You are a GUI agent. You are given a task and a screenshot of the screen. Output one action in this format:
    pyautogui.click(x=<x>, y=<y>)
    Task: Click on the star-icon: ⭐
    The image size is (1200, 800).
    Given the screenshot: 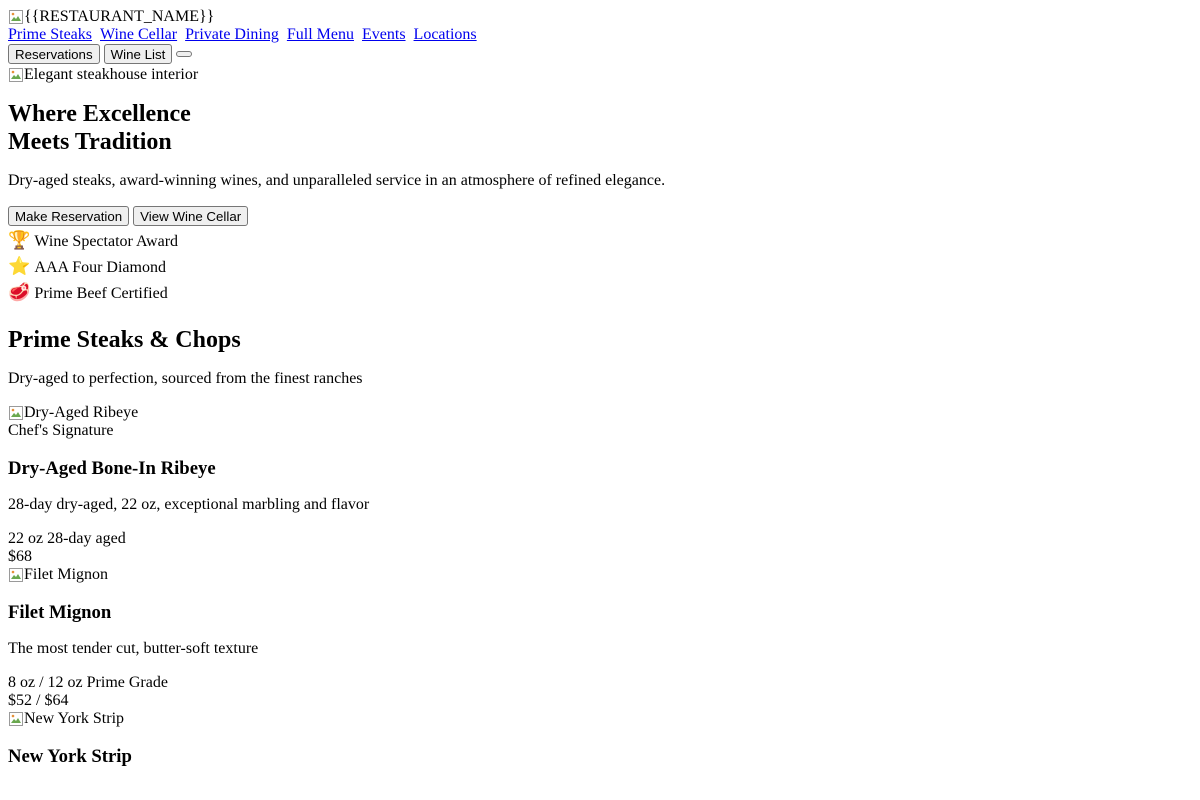 What is the action you would take?
    pyautogui.click(x=19, y=266)
    